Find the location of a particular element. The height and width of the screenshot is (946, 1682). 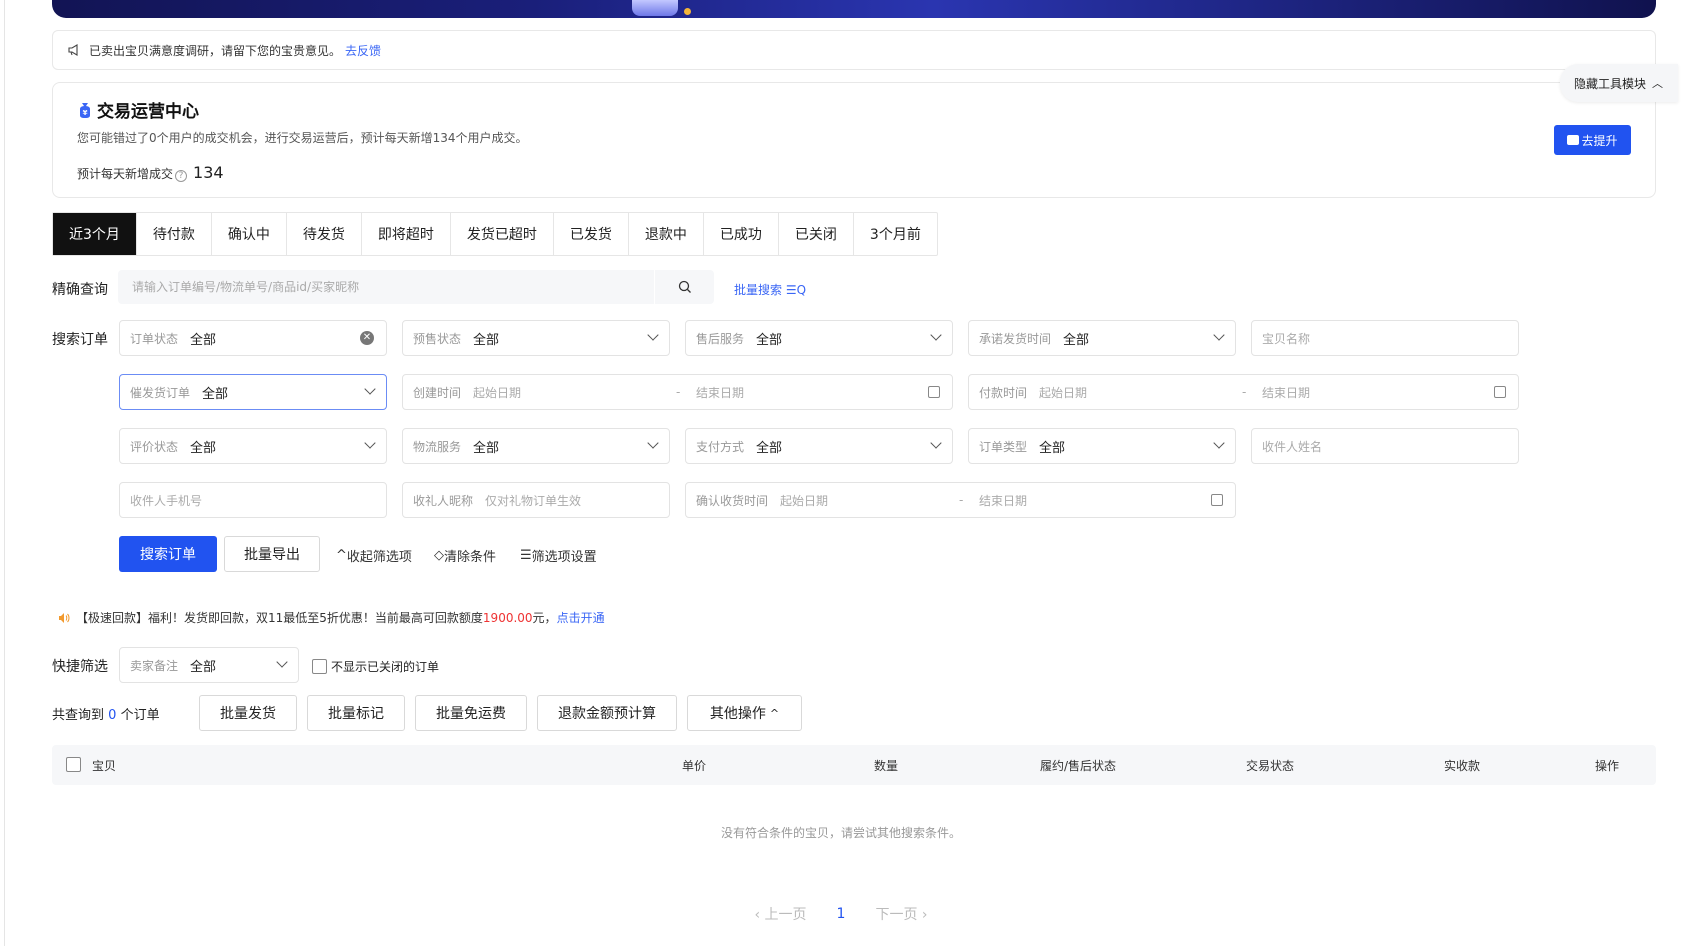

exact-query-input is located at coordinates (386, 287).